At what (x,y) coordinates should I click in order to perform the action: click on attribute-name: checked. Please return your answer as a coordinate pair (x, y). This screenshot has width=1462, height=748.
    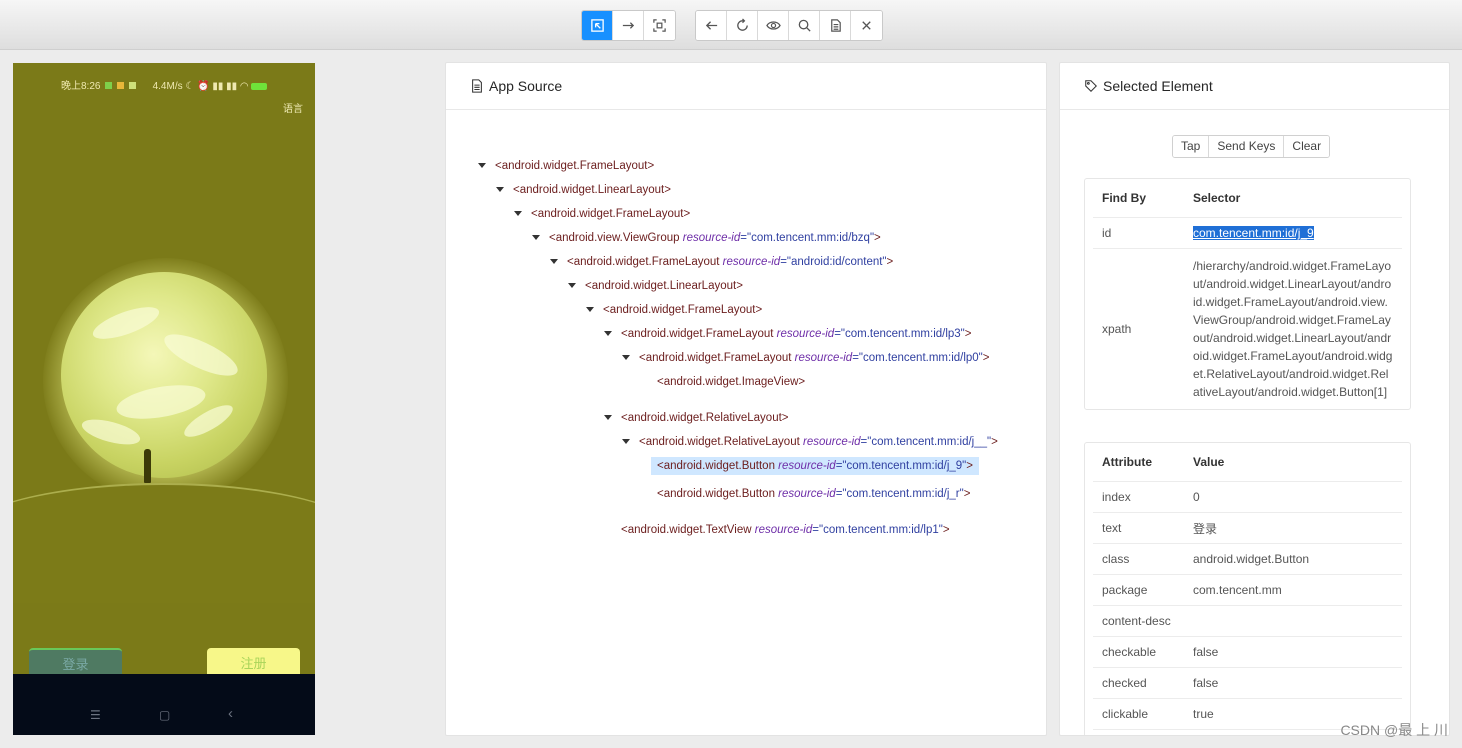
    Looking at the image, I should click on (1124, 683).